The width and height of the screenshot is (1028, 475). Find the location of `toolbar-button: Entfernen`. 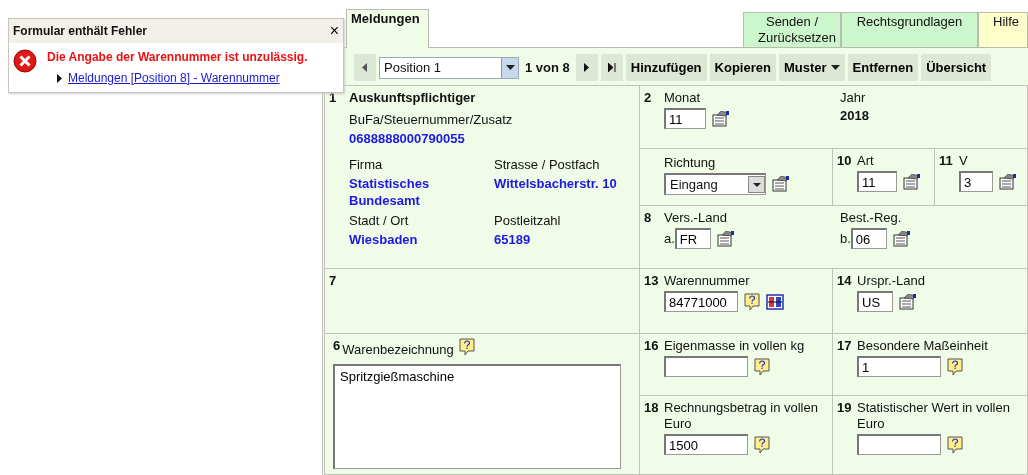

toolbar-button: Entfernen is located at coordinates (883, 67).